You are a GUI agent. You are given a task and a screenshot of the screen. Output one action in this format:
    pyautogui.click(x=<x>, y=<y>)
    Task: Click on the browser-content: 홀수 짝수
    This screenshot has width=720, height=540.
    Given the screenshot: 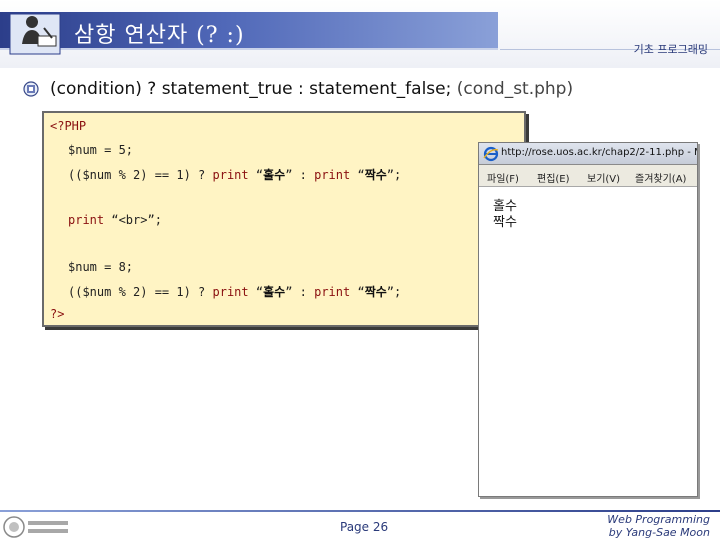 What is the action you would take?
    pyautogui.click(x=505, y=215)
    